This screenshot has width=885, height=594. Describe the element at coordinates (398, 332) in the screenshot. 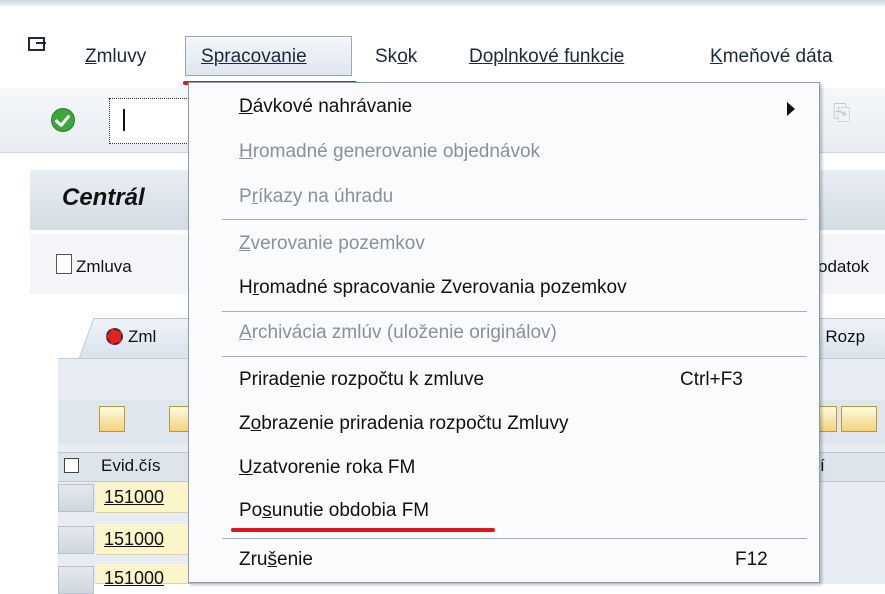

I see `menu-item-archivacia-zmluv: Archivácia zmlúv (uloženie originálov)` at that location.